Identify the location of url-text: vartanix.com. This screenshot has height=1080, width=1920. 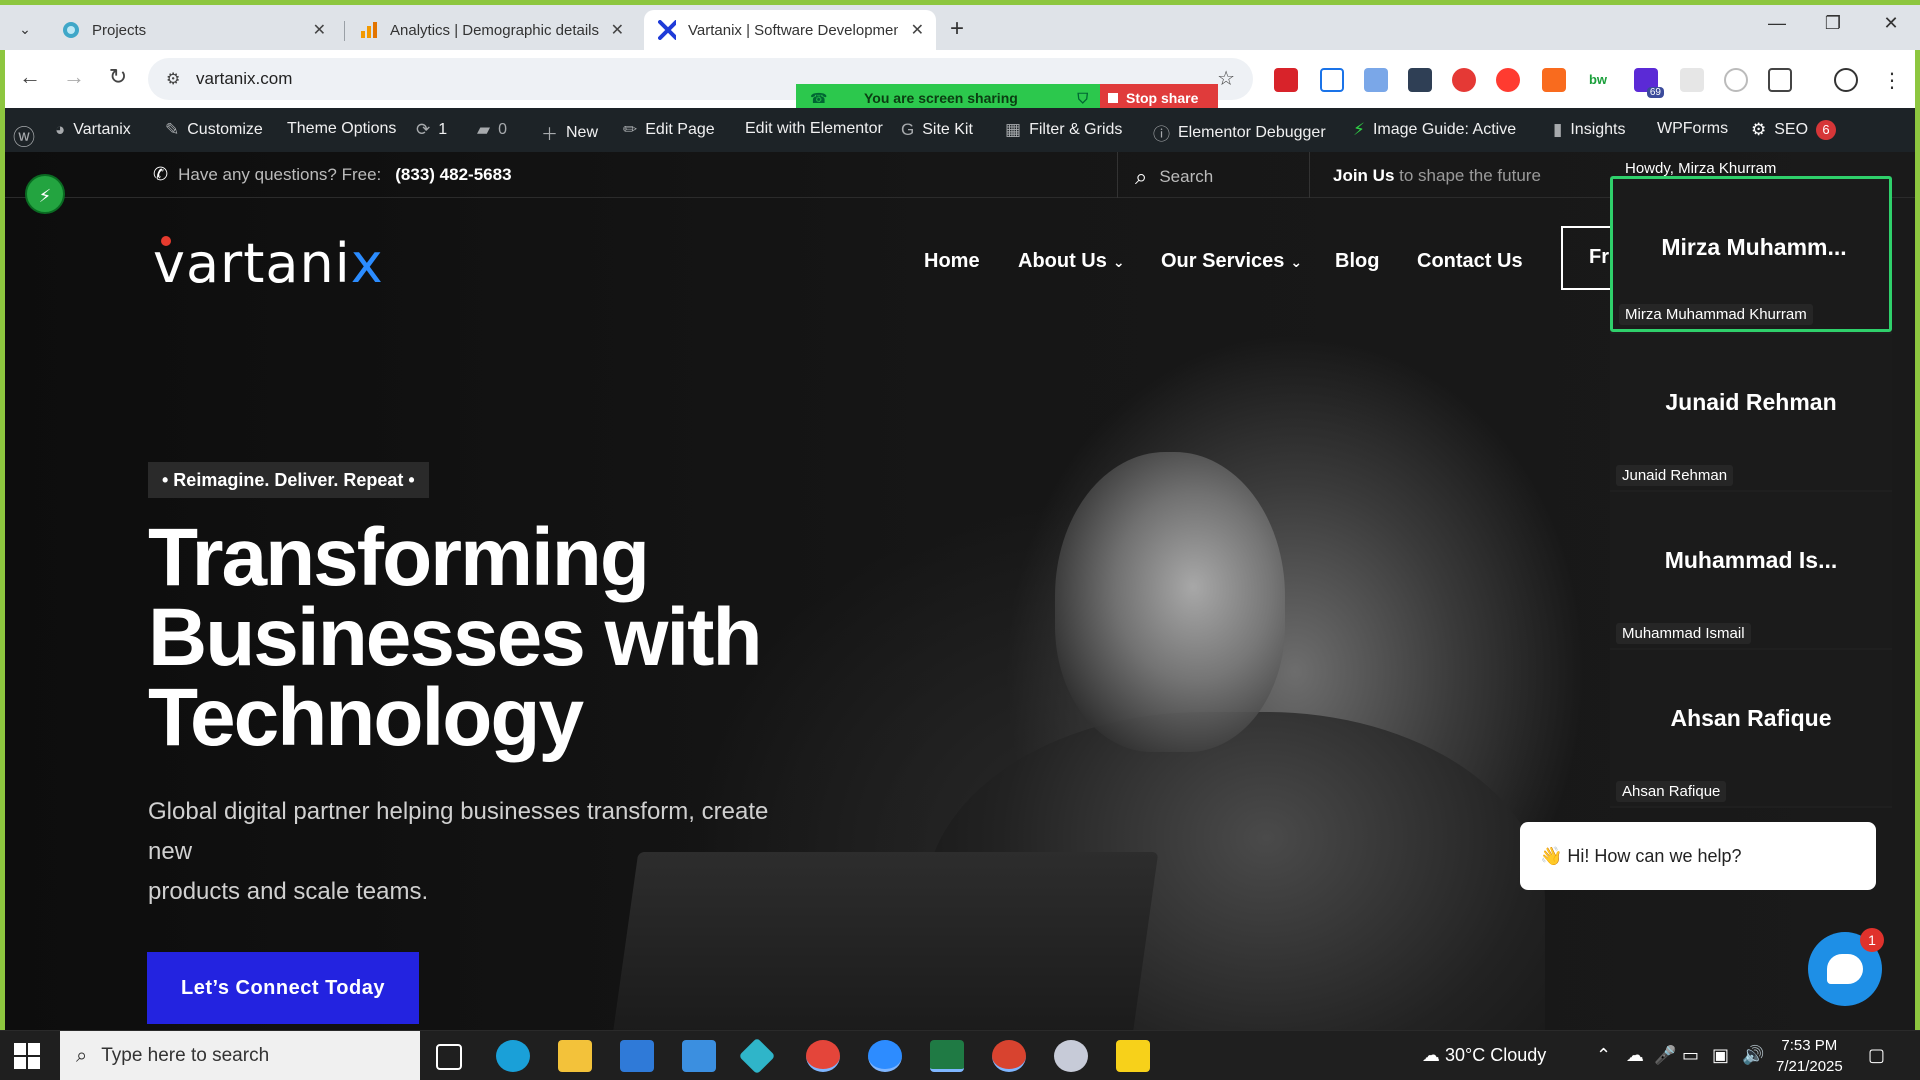
(244, 79).